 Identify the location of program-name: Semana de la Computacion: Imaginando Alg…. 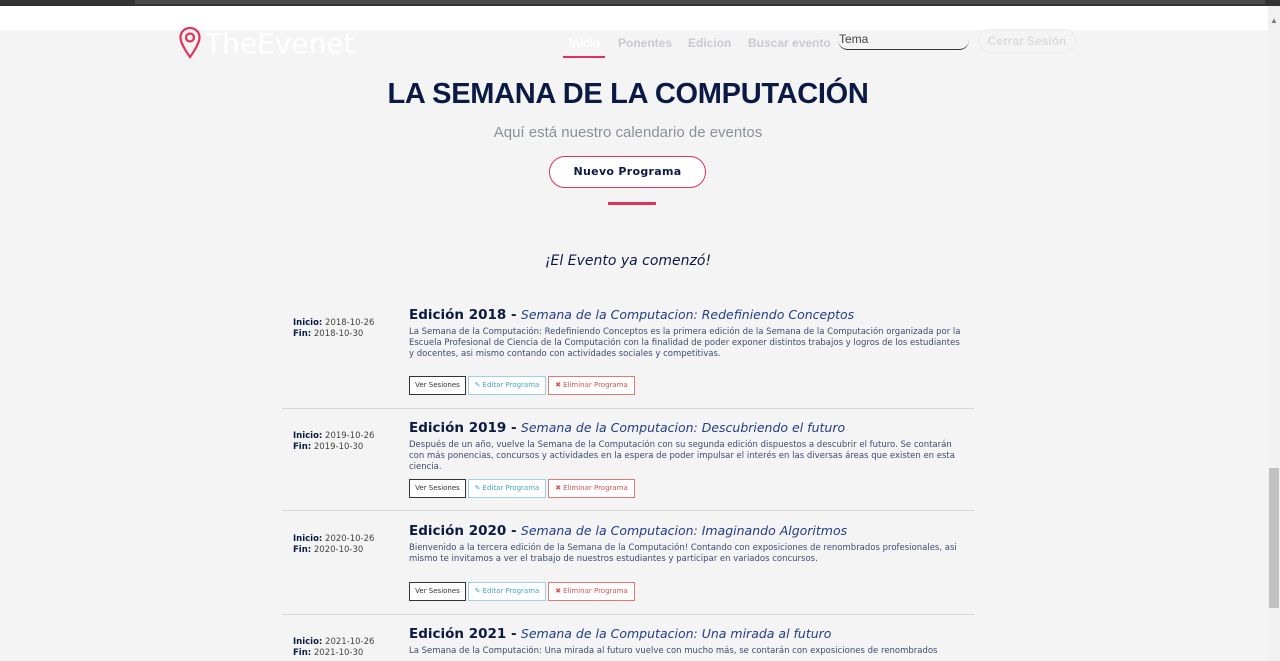
(684, 530).